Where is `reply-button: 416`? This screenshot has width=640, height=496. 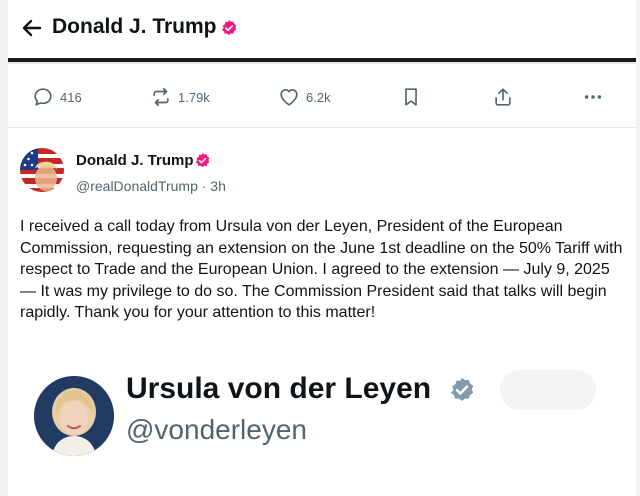
reply-button: 416 is located at coordinates (57, 97).